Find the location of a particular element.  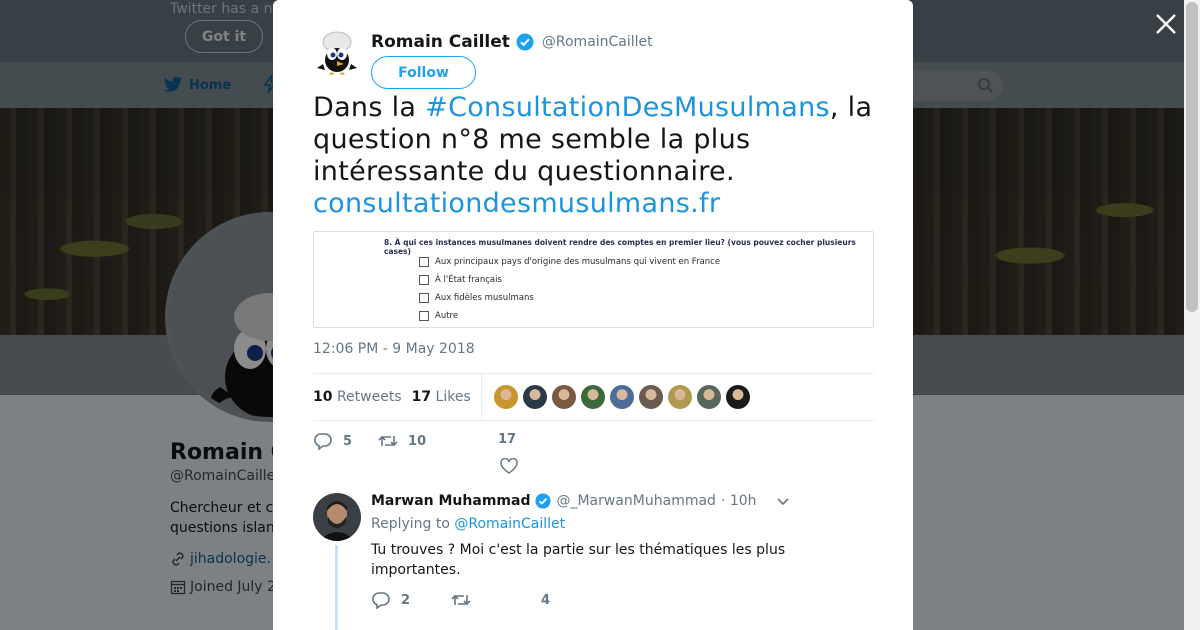

replying-prefix: Replying to is located at coordinates (413, 524).